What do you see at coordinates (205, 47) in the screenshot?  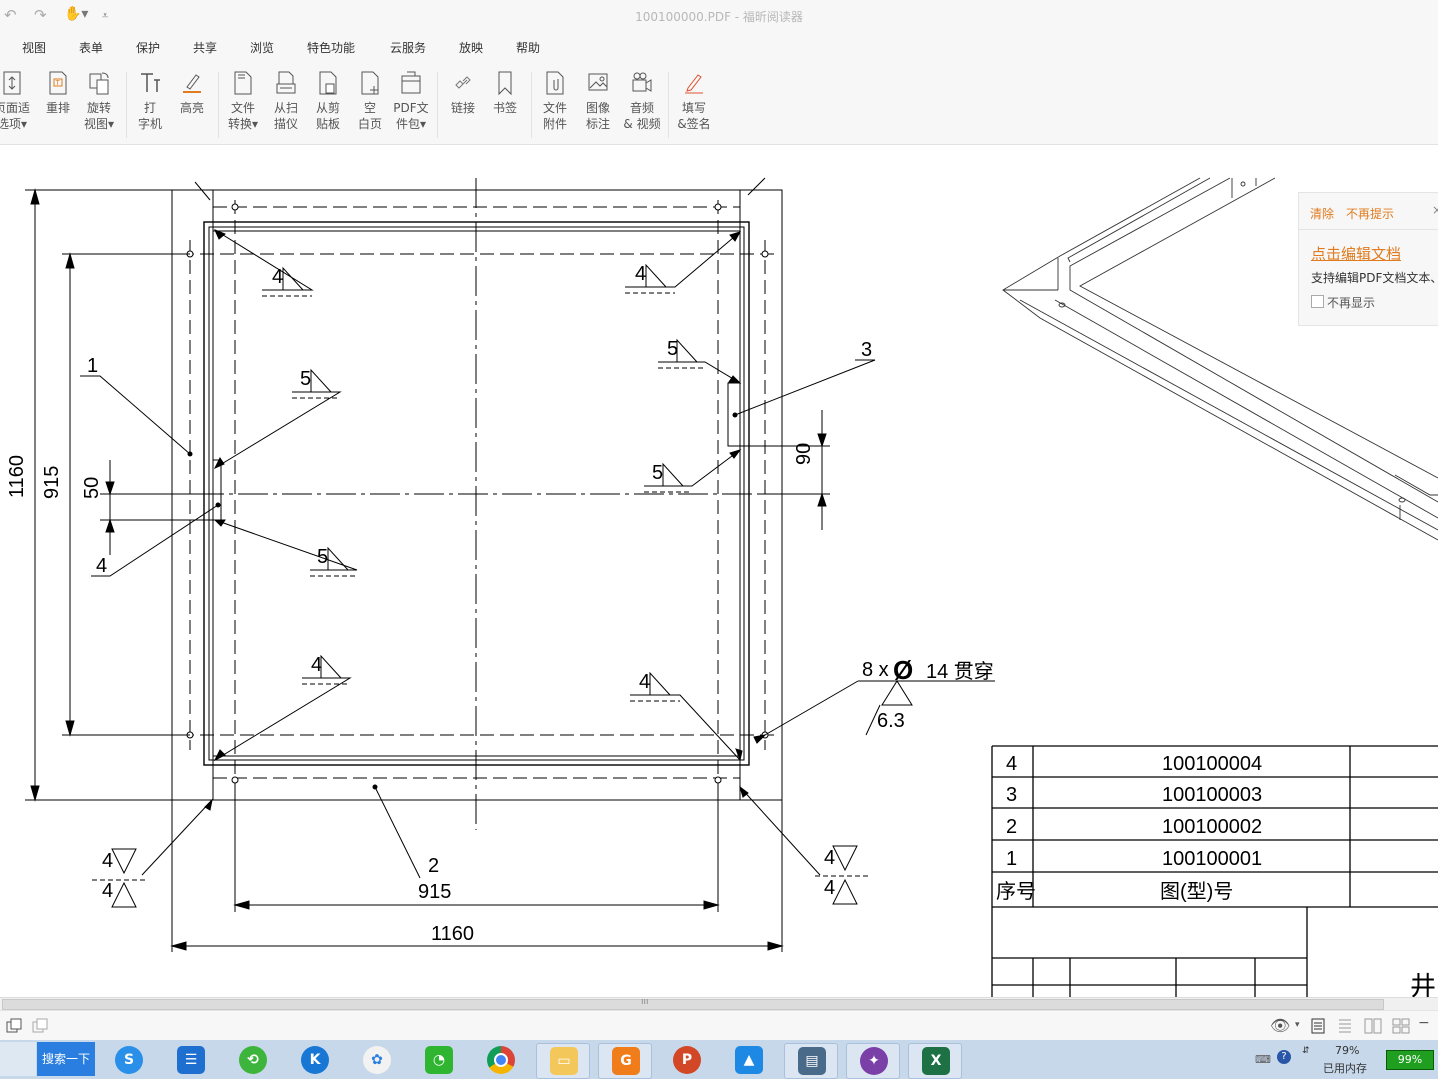 I see `menu-share: 共享` at bounding box center [205, 47].